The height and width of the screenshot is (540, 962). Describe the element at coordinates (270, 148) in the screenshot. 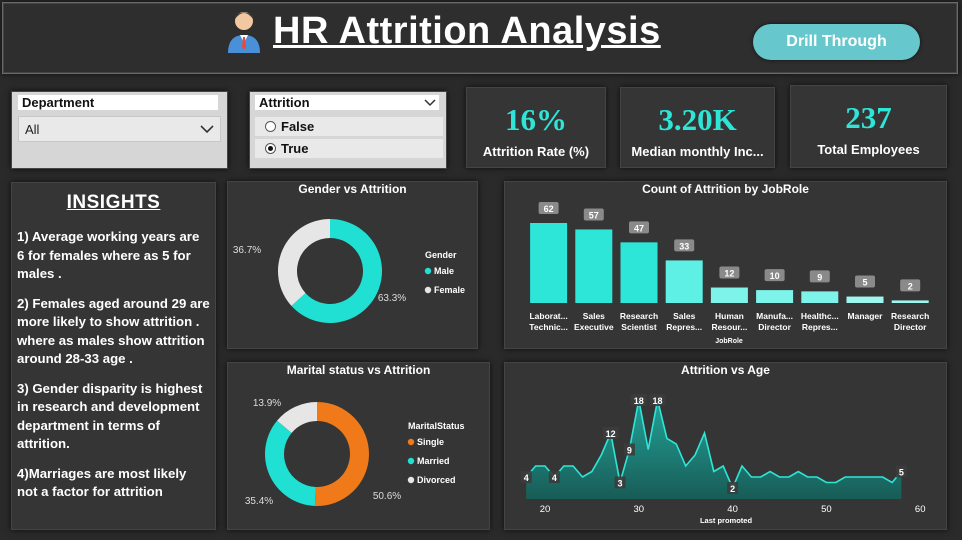

I see `radio-true` at that location.